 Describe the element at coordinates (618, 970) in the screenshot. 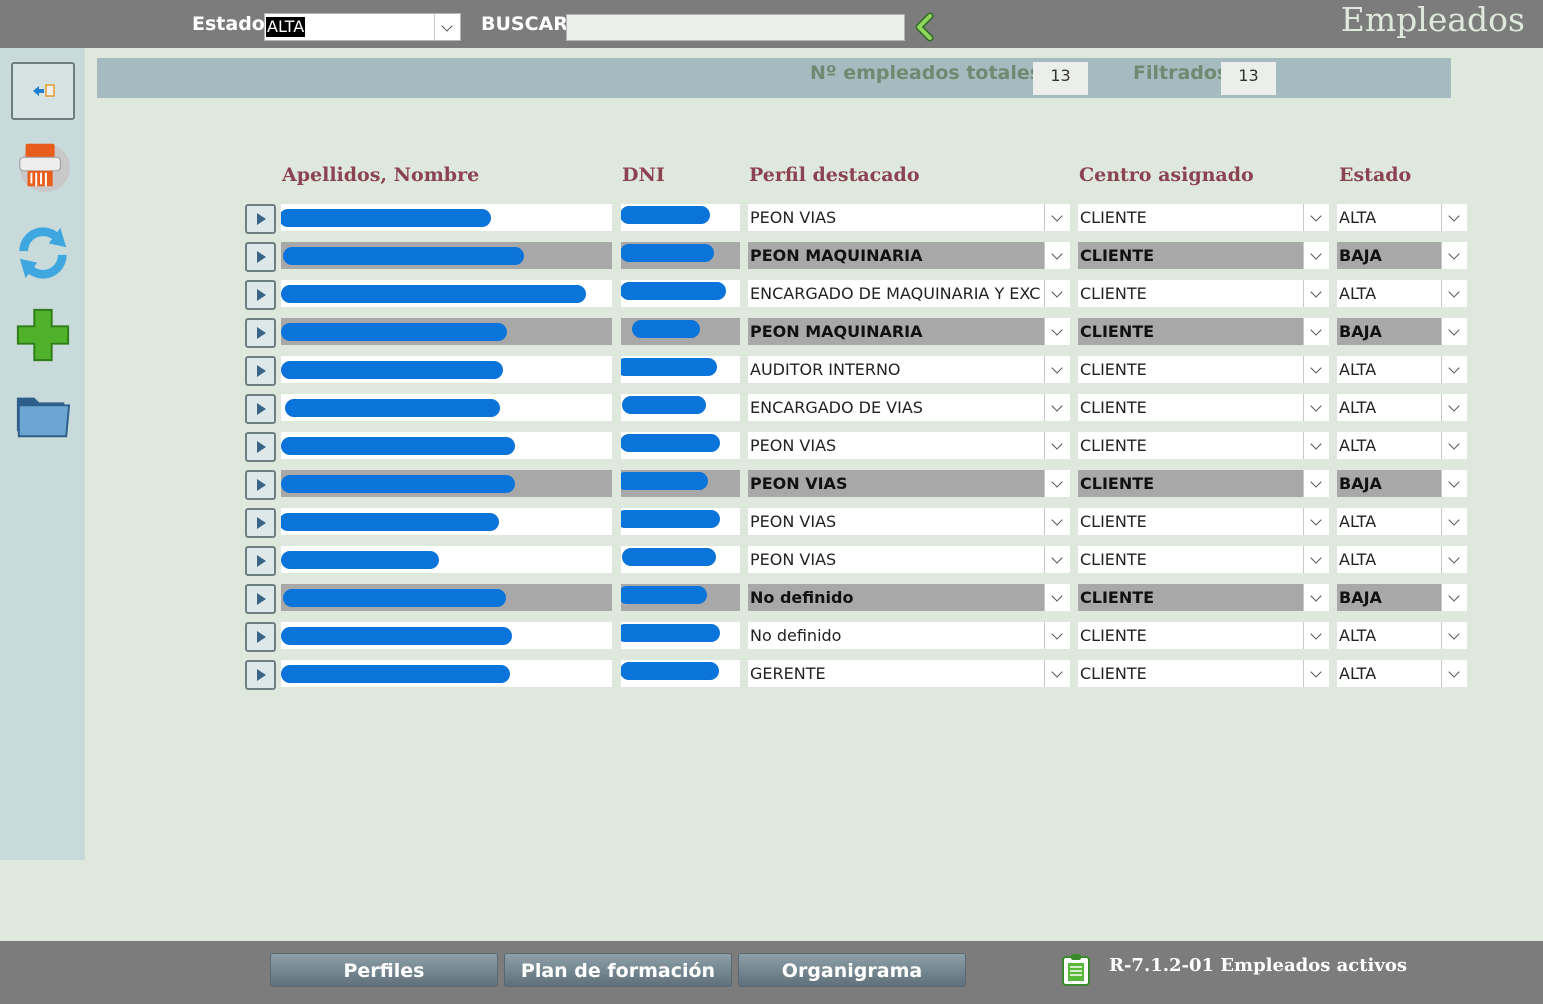

I see `plan-formacion-button: Plan de formación` at that location.